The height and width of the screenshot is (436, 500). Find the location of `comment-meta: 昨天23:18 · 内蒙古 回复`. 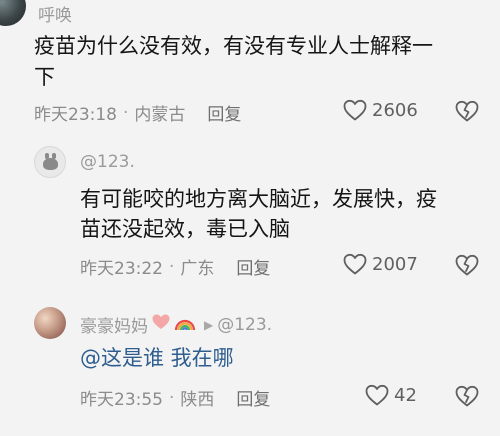

comment-meta: 昨天23:18 · 内蒙古 回复 is located at coordinates (137, 113).